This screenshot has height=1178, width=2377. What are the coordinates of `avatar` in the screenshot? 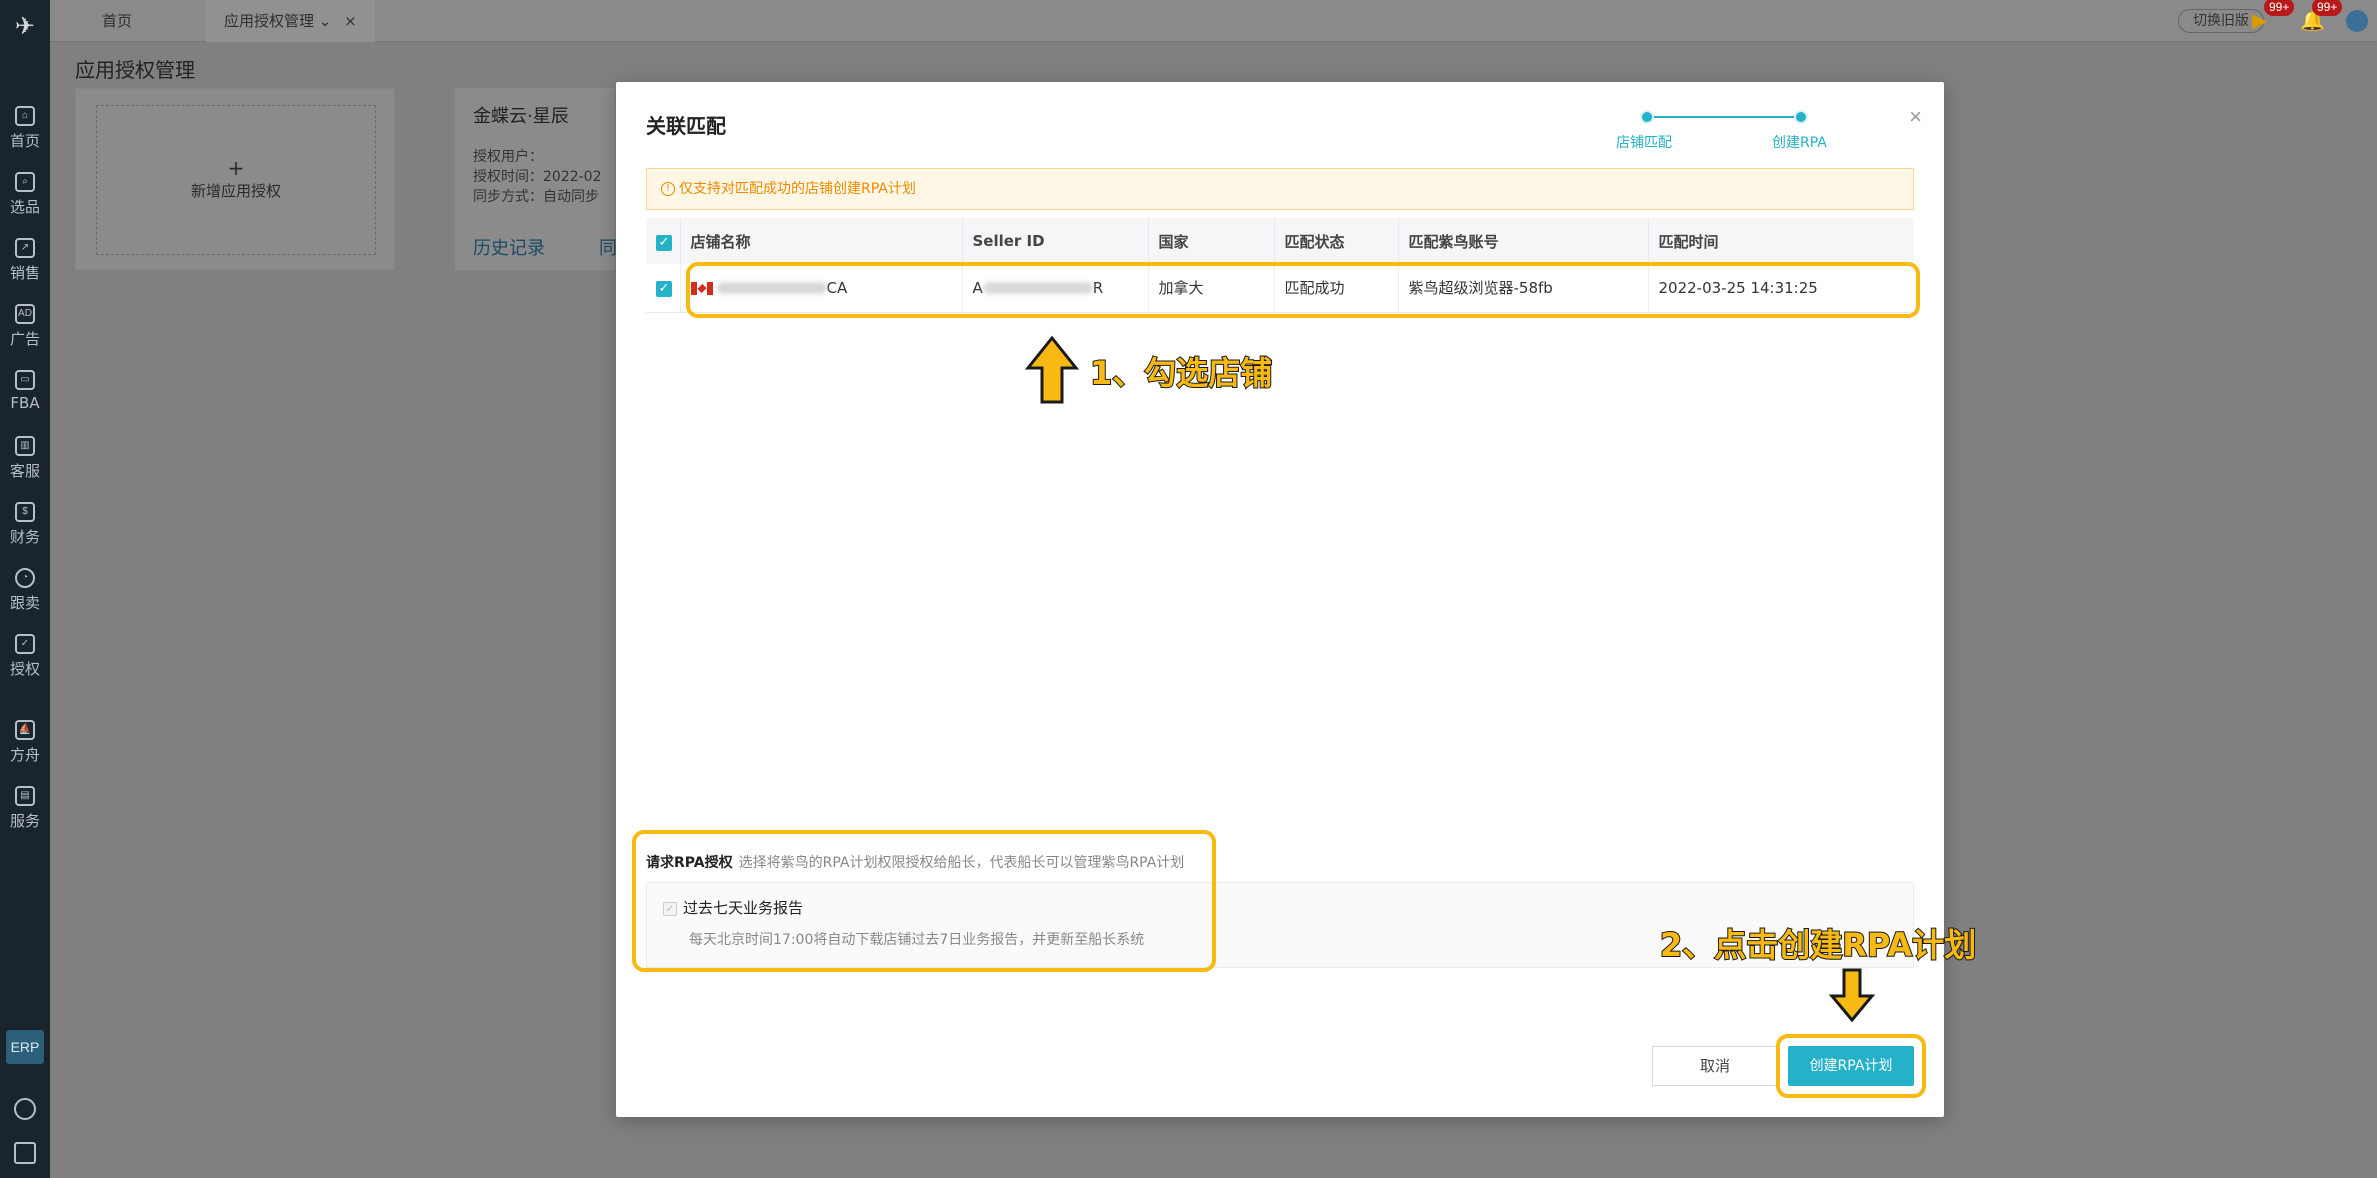 It's located at (2357, 21).